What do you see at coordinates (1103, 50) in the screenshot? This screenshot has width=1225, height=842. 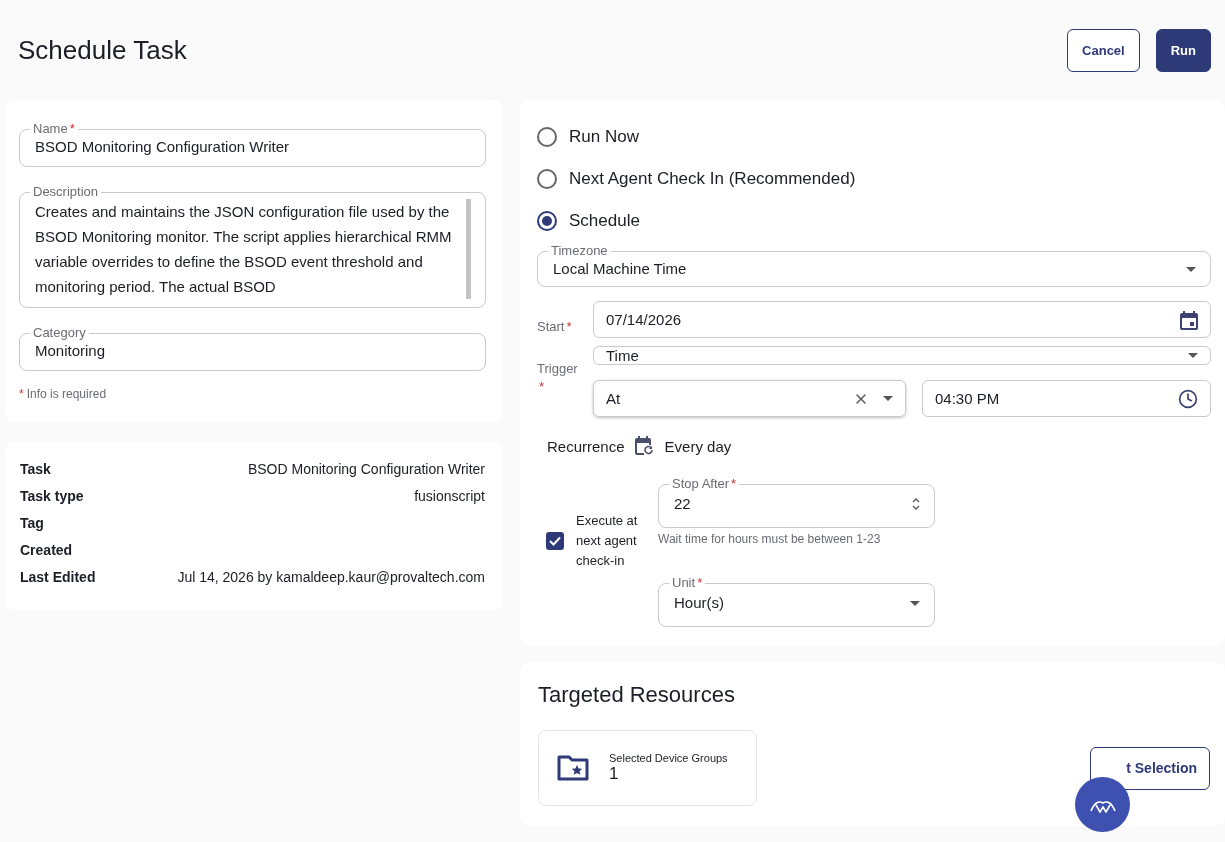 I see `cancel-button: Cancel` at bounding box center [1103, 50].